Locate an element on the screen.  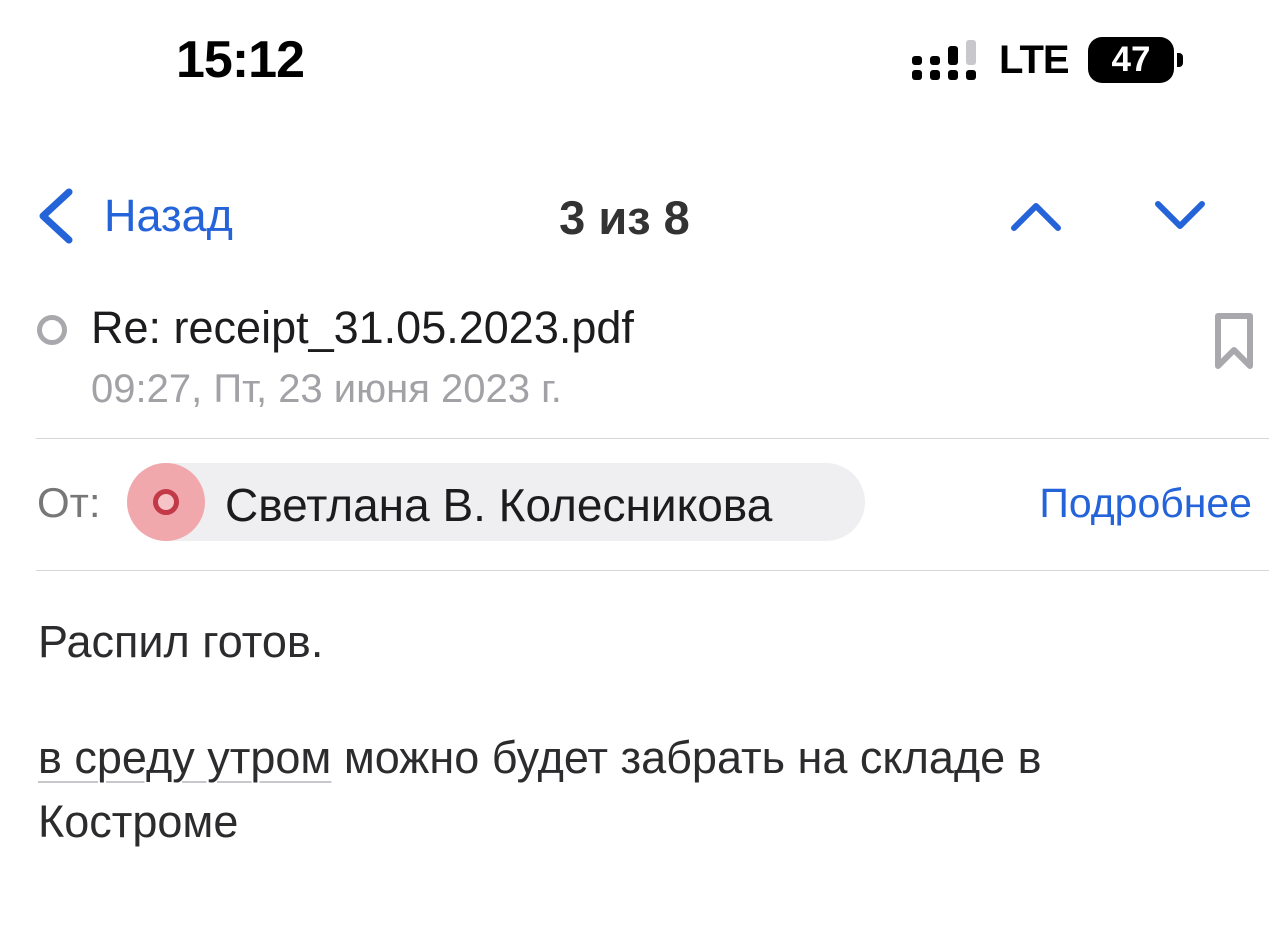
avatar-ring-icon is located at coordinates (166, 502).